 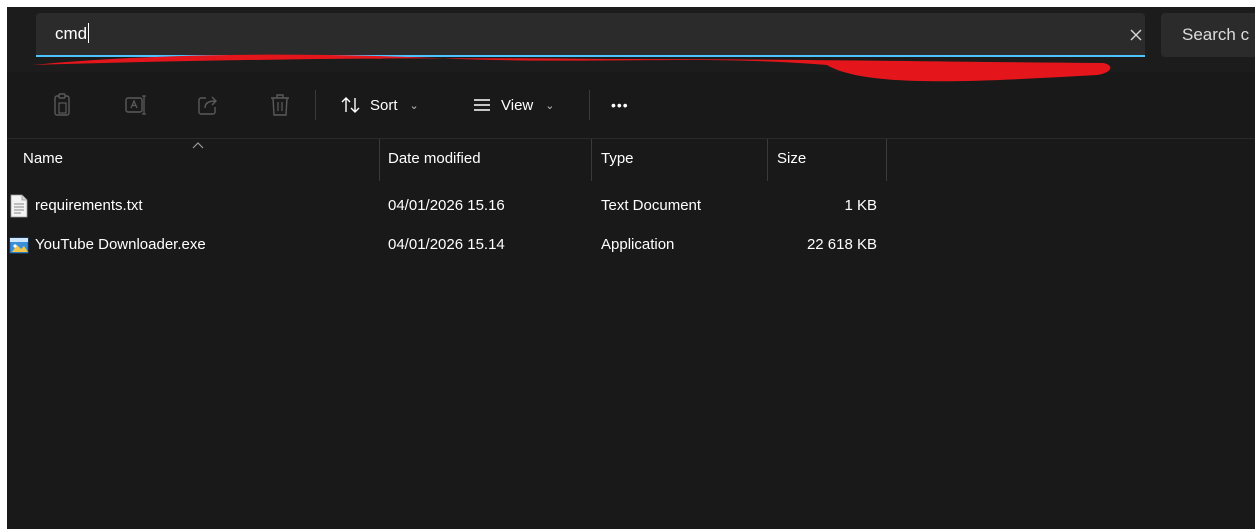 I want to click on column-header-row: Name Date modified Type Size, so click(x=631, y=160).